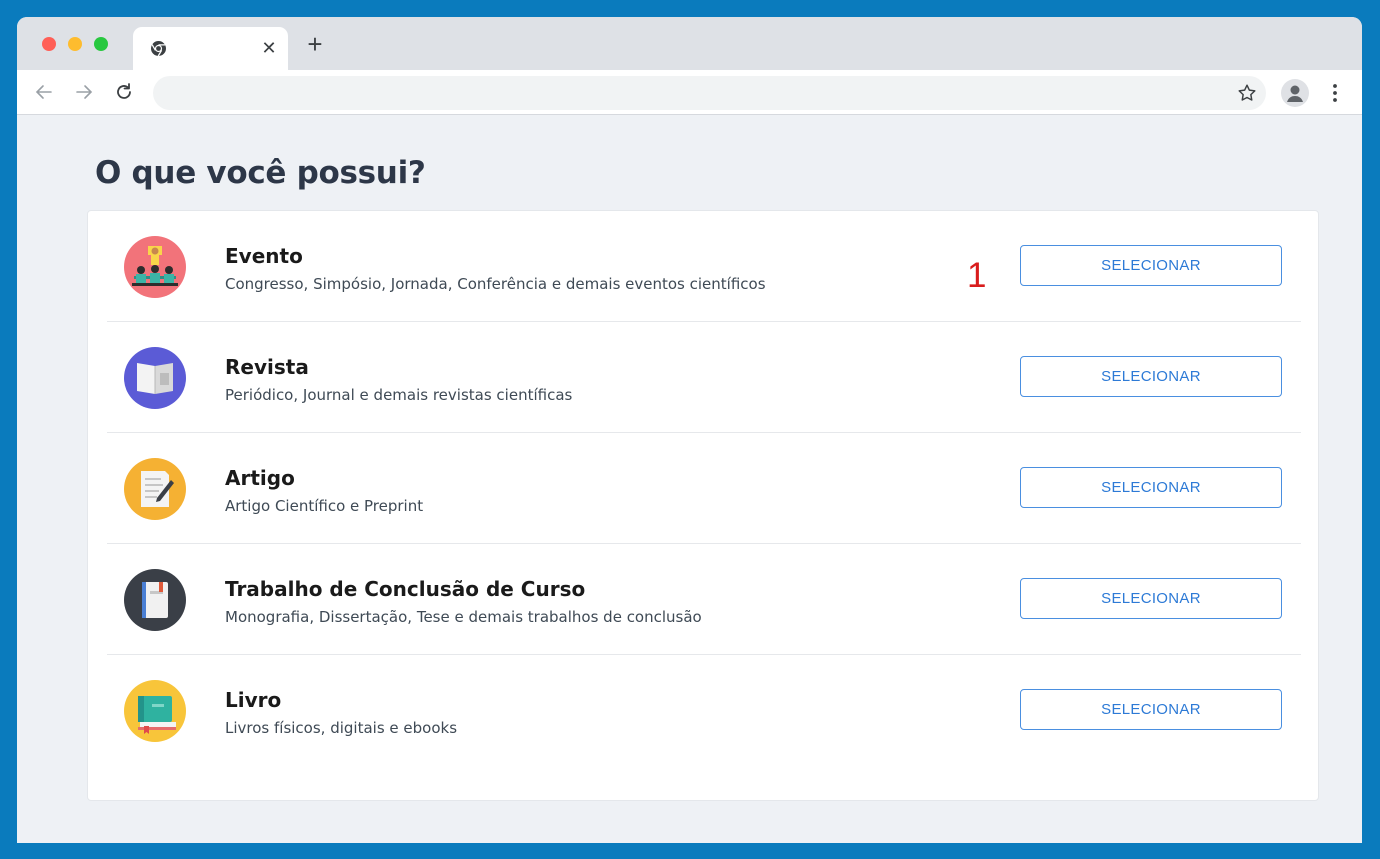  I want to click on address-input, so click(709, 93).